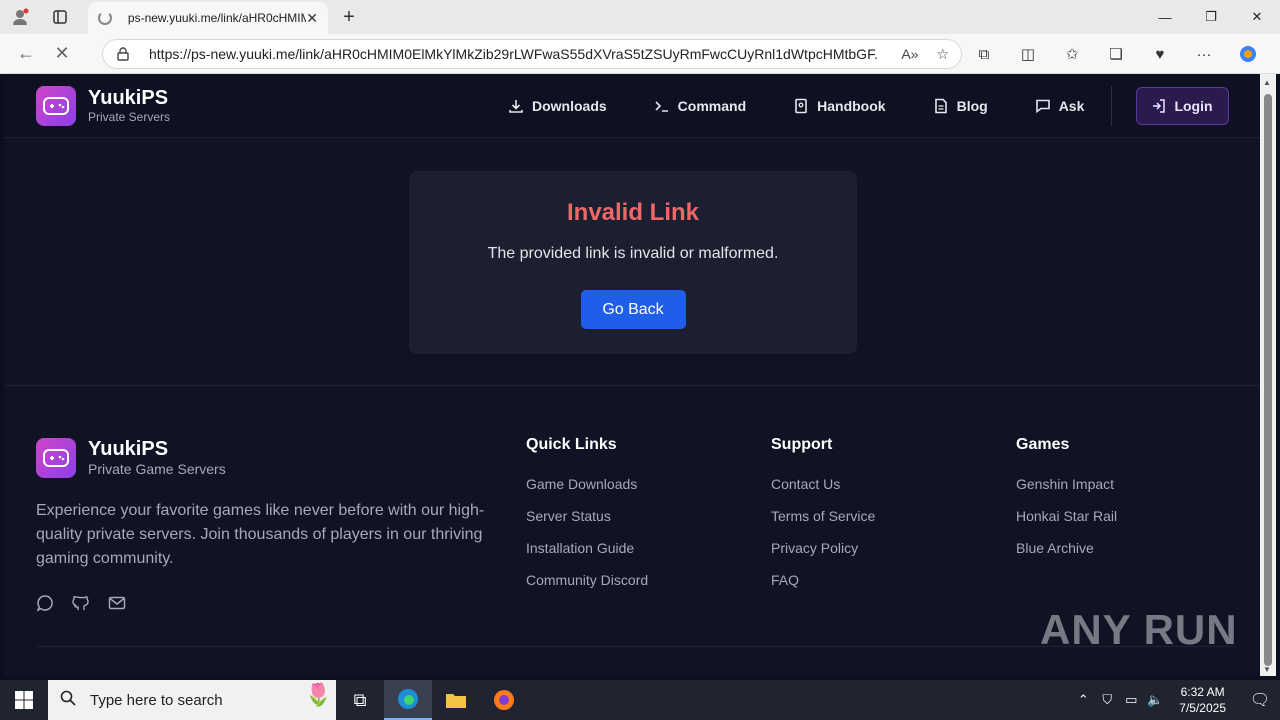 The image size is (1280, 720). What do you see at coordinates (124, 54) in the screenshot?
I see `lock-icon` at bounding box center [124, 54].